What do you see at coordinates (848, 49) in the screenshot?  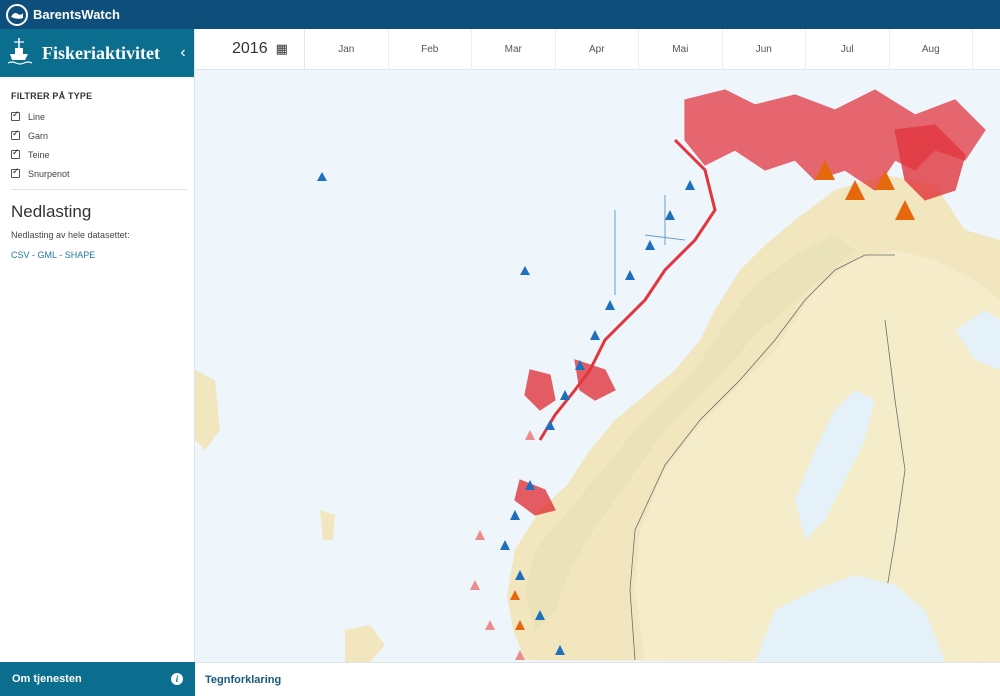 I see `month-jul: Jul` at bounding box center [848, 49].